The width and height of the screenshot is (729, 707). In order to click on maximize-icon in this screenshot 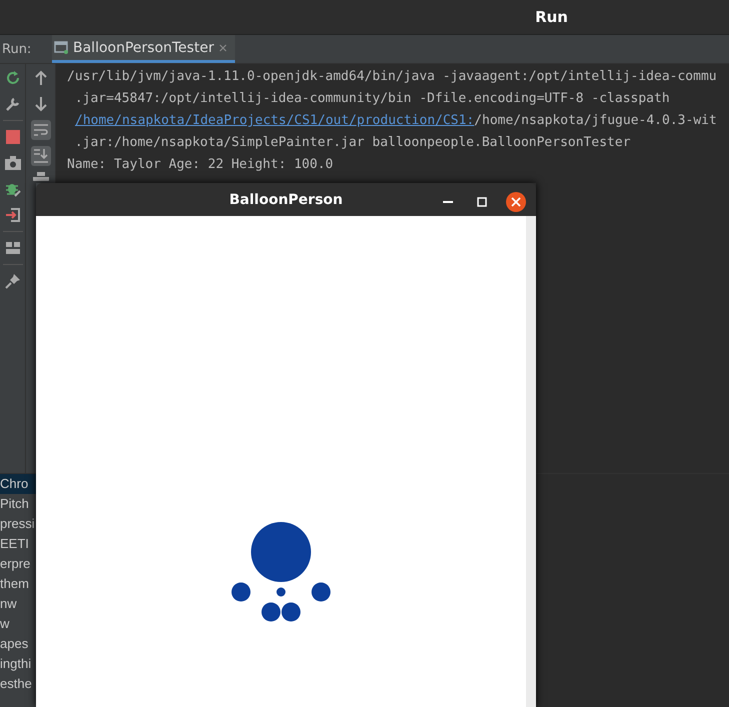, I will do `click(482, 202)`.